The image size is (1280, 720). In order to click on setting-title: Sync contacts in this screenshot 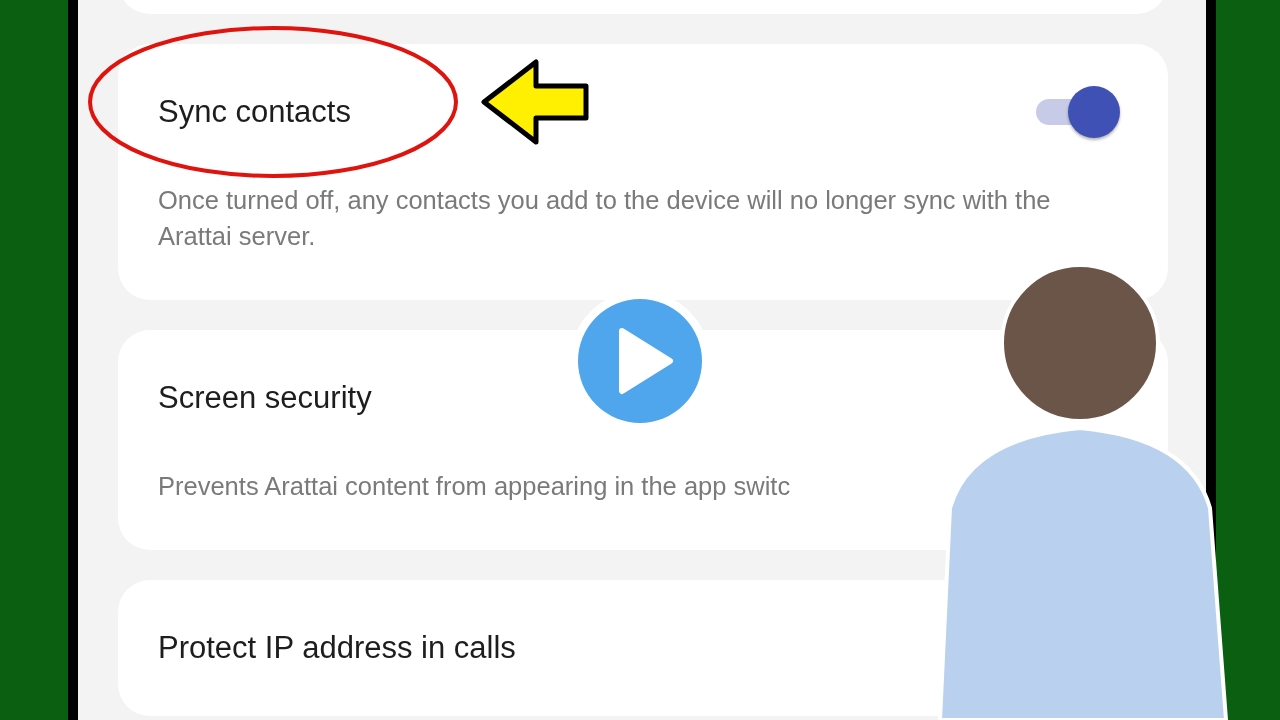, I will do `click(254, 112)`.